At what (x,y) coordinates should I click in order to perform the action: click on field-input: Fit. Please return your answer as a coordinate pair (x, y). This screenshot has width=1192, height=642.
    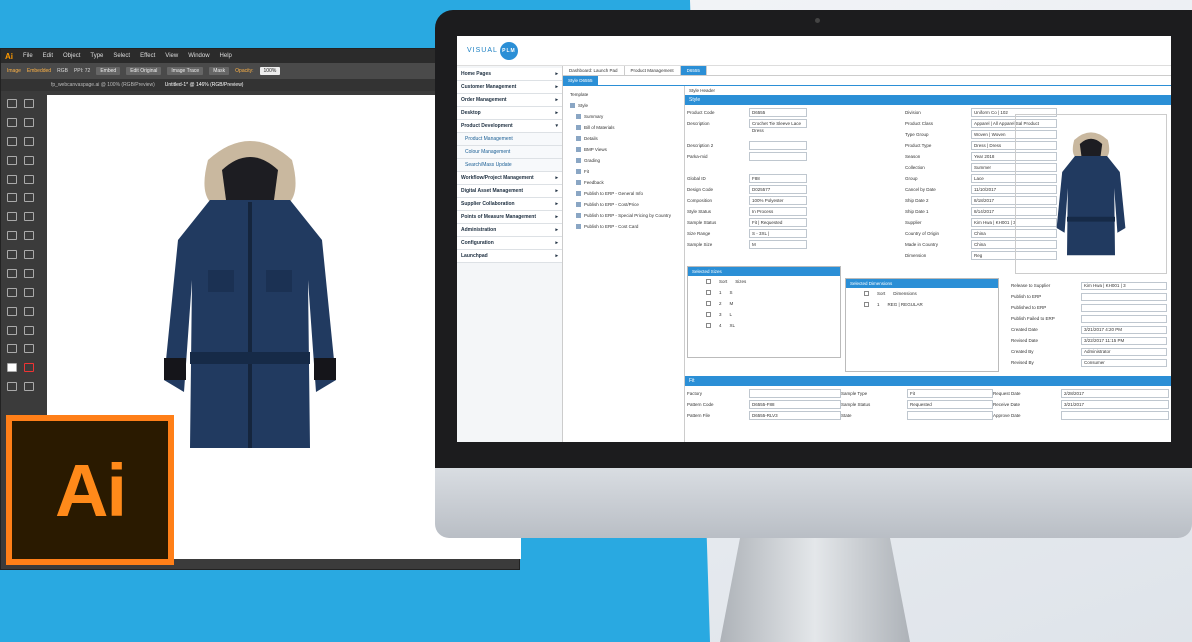
    Looking at the image, I should click on (950, 393).